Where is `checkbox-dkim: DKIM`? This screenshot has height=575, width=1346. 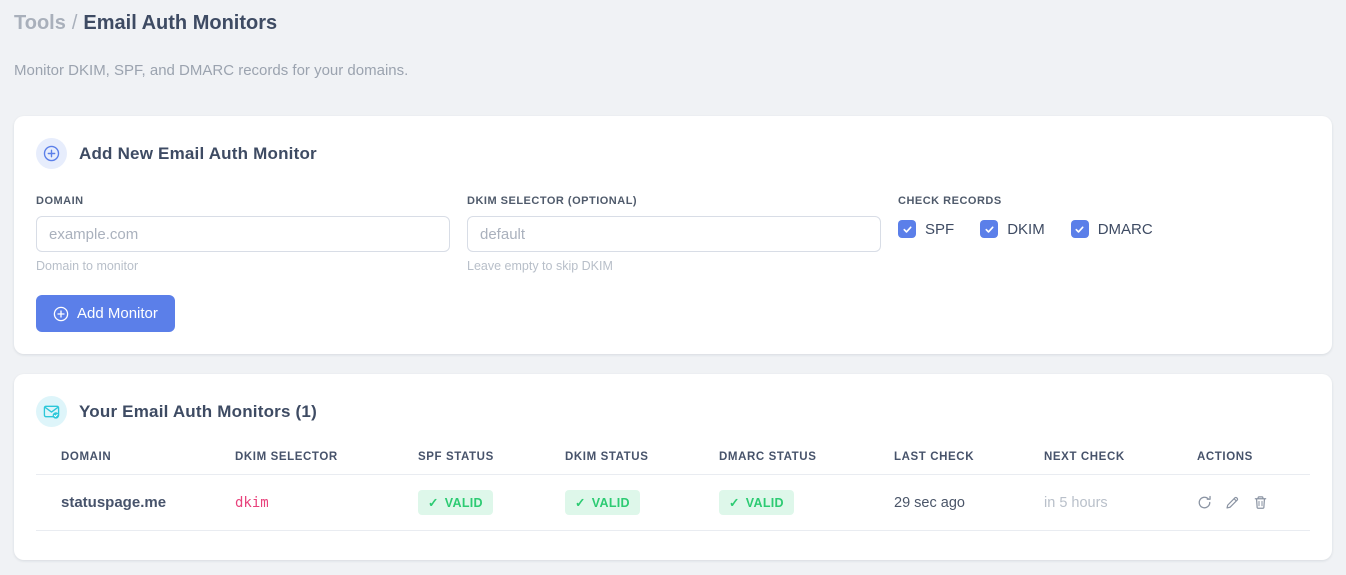 checkbox-dkim: DKIM is located at coordinates (1012, 229).